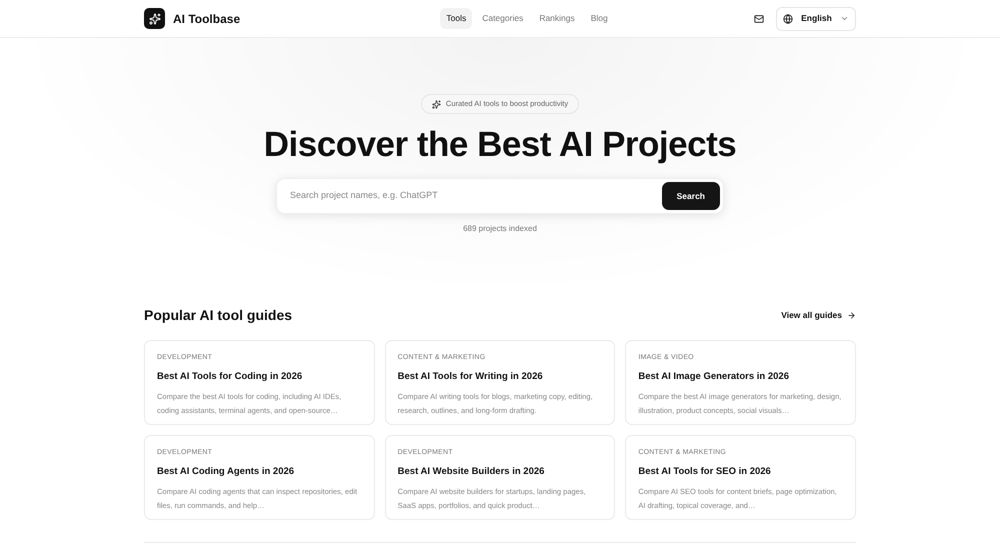 The height and width of the screenshot is (554, 1000). I want to click on section-title: Popular AI tool guides, so click(218, 315).